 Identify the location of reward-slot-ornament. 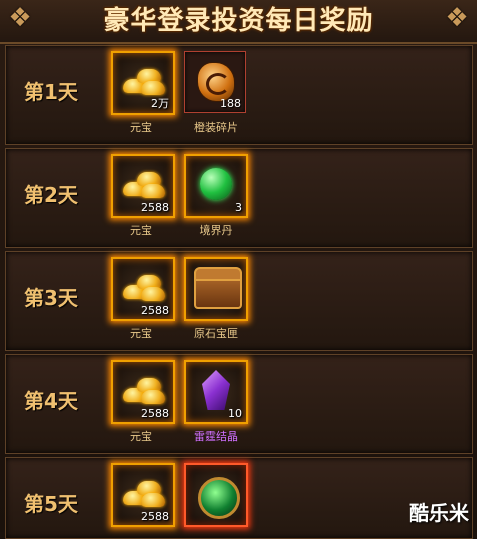
(216, 495).